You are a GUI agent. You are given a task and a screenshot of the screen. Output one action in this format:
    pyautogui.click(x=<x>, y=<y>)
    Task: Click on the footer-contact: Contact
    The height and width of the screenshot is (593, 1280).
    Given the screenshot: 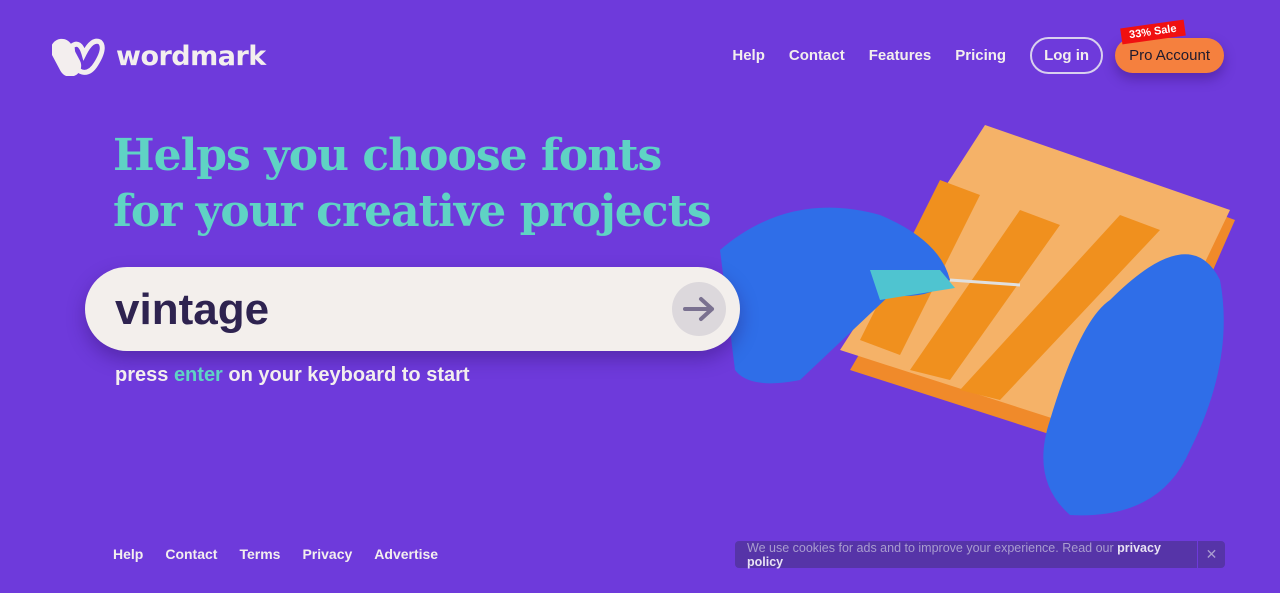 What is the action you would take?
    pyautogui.click(x=191, y=554)
    